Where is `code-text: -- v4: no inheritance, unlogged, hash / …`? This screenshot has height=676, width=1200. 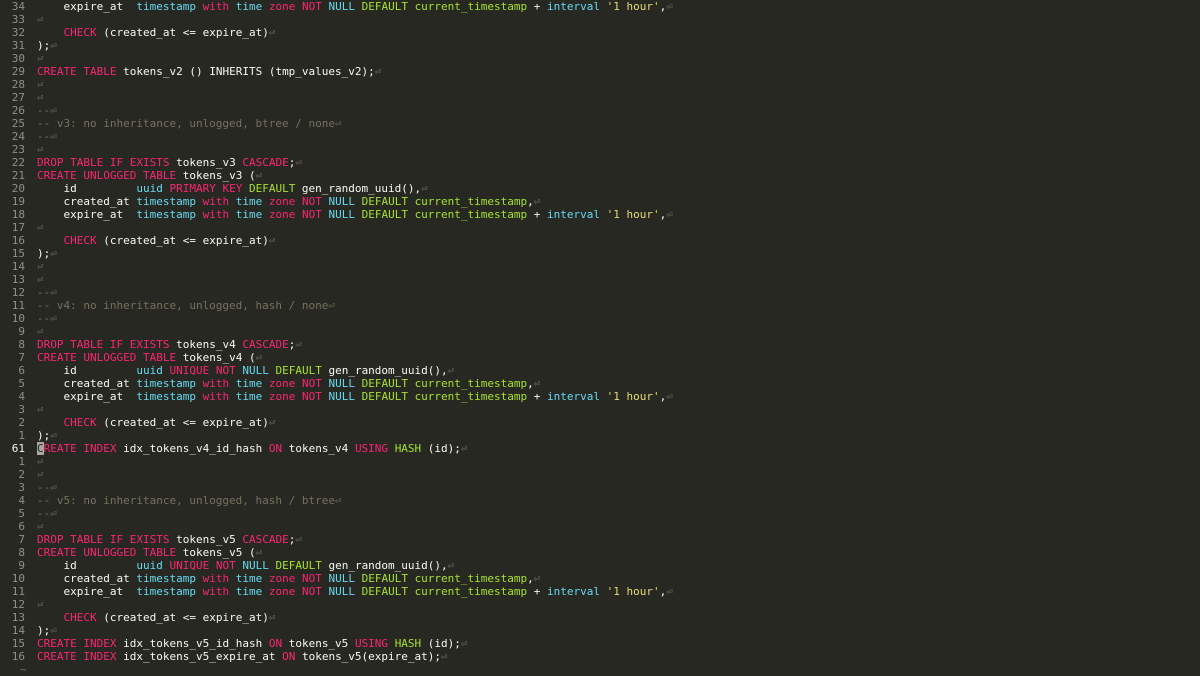 code-text: -- v4: no inheritance, unlogged, hash / … is located at coordinates (186, 305).